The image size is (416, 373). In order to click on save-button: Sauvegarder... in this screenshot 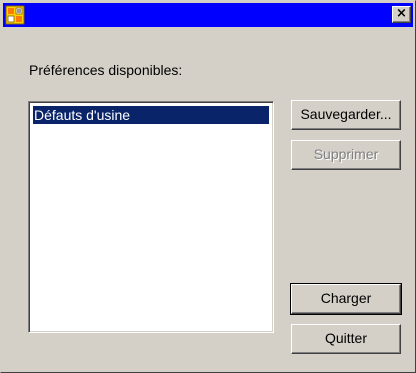, I will do `click(346, 115)`.